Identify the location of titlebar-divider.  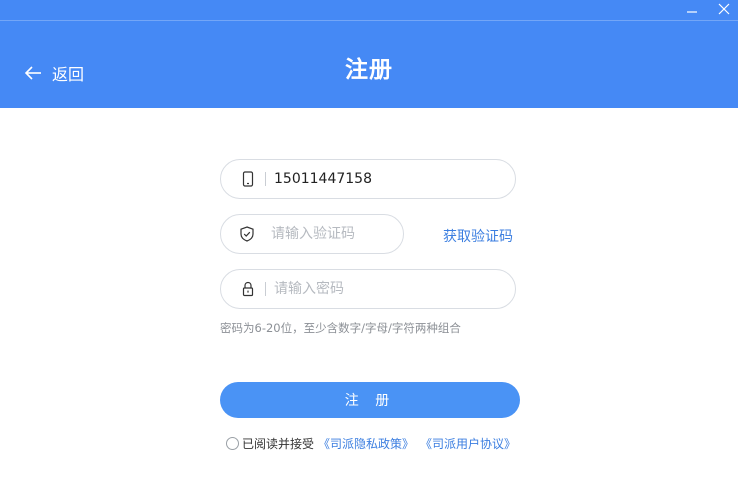
(369, 20).